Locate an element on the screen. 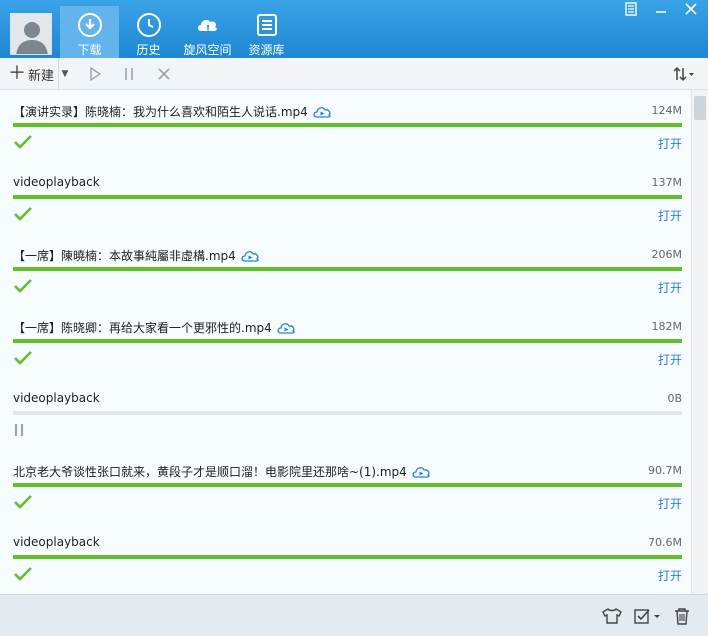 The width and height of the screenshot is (708, 636). caret-down-icon: ▼ is located at coordinates (65, 74).